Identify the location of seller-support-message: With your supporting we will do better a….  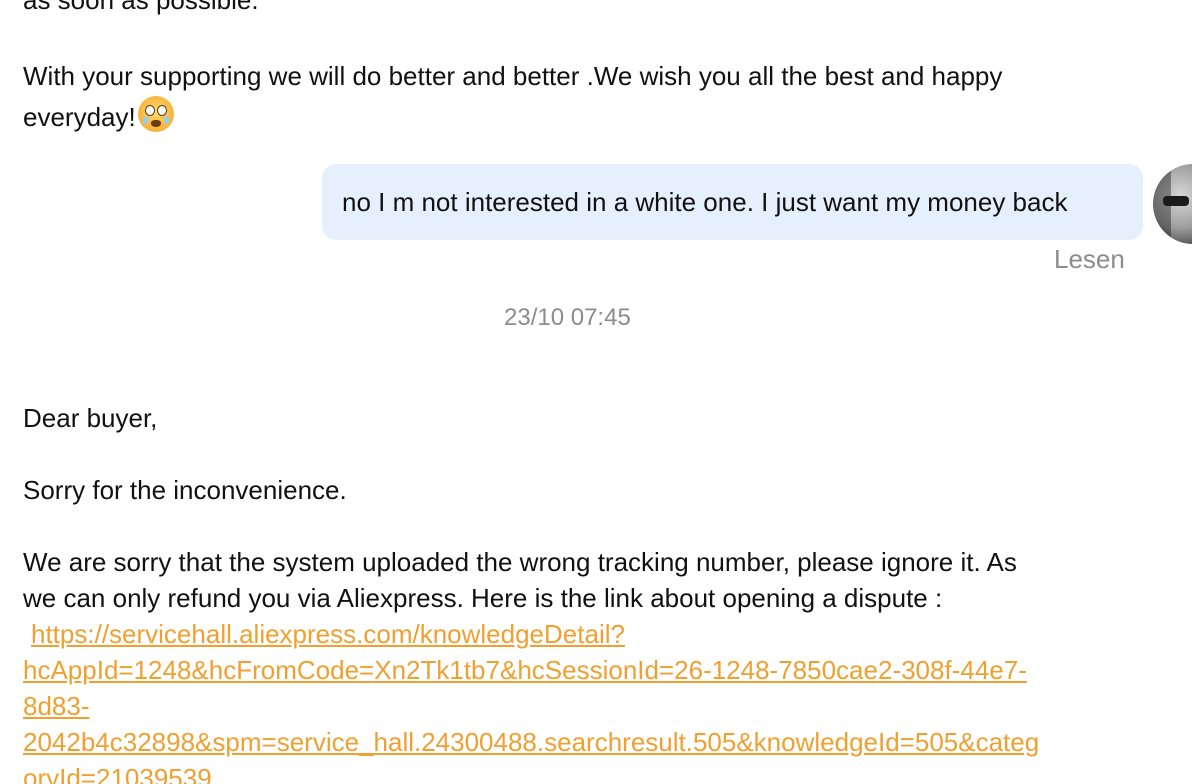
(573, 96).